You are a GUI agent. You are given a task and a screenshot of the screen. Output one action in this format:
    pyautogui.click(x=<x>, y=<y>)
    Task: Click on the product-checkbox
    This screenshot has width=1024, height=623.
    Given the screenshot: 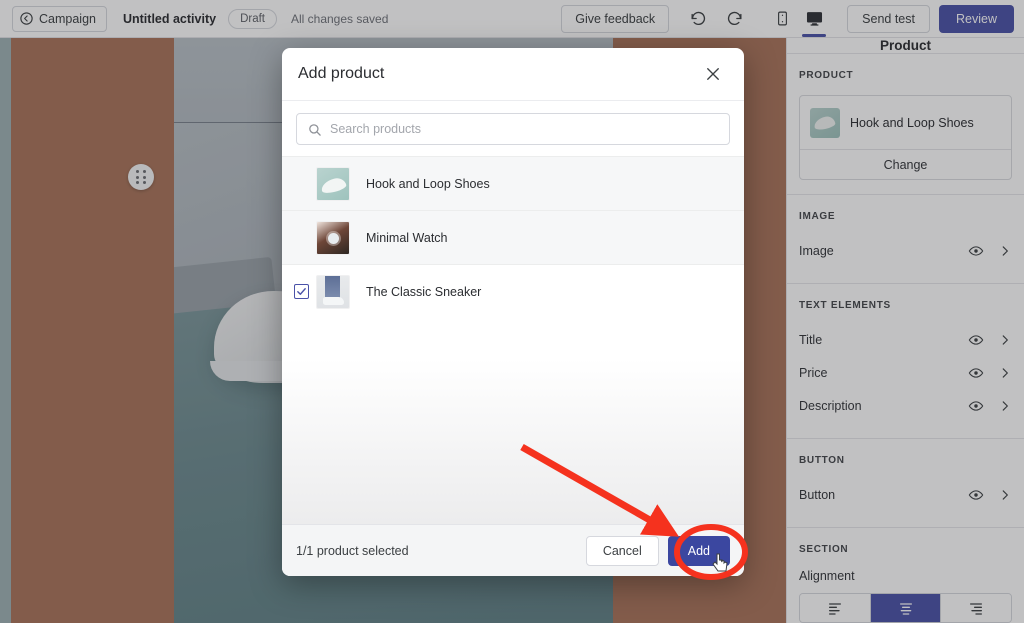 What is the action you would take?
    pyautogui.click(x=301, y=291)
    